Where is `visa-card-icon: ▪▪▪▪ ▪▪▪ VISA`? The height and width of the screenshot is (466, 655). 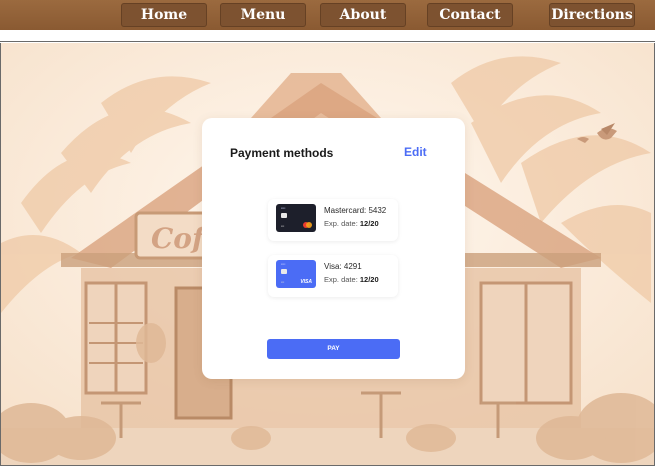
visa-card-icon: ▪▪▪▪ ▪▪▪ VISA is located at coordinates (296, 274).